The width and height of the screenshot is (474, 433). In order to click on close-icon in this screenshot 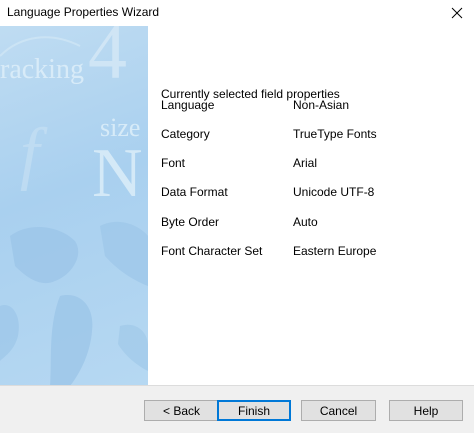, I will do `click(457, 13)`.